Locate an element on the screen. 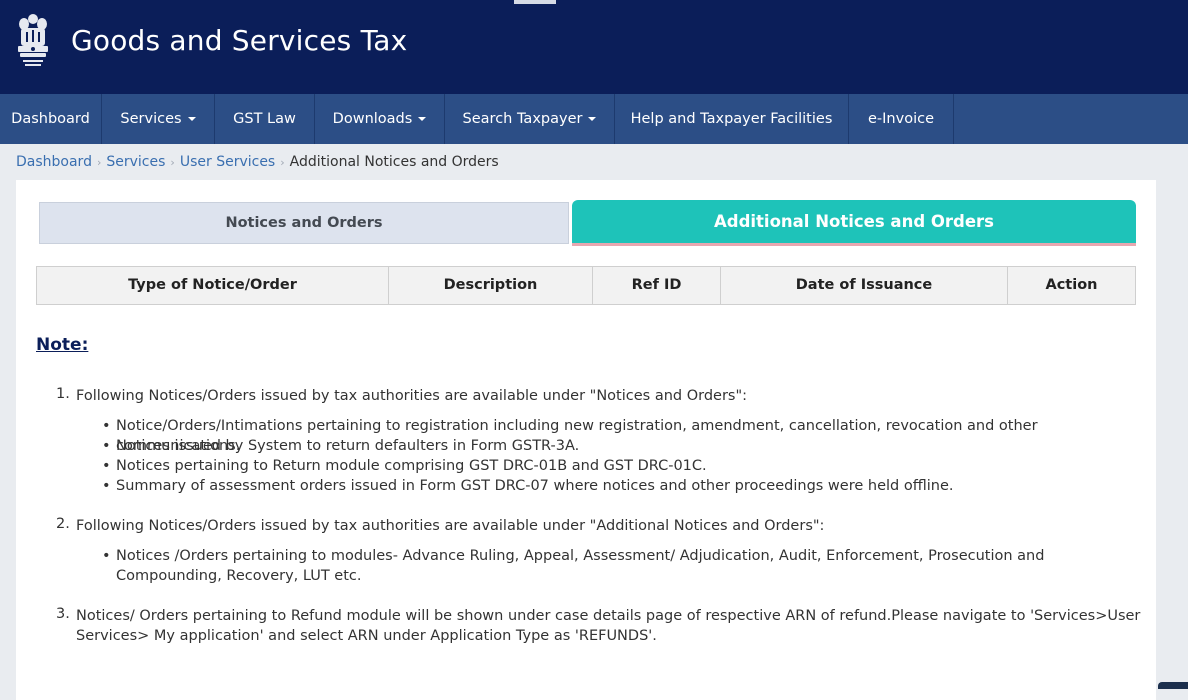 Image resolution: width=1188 pixels, height=700 pixels. nav-gst-law-label: GST Law is located at coordinates (264, 119).